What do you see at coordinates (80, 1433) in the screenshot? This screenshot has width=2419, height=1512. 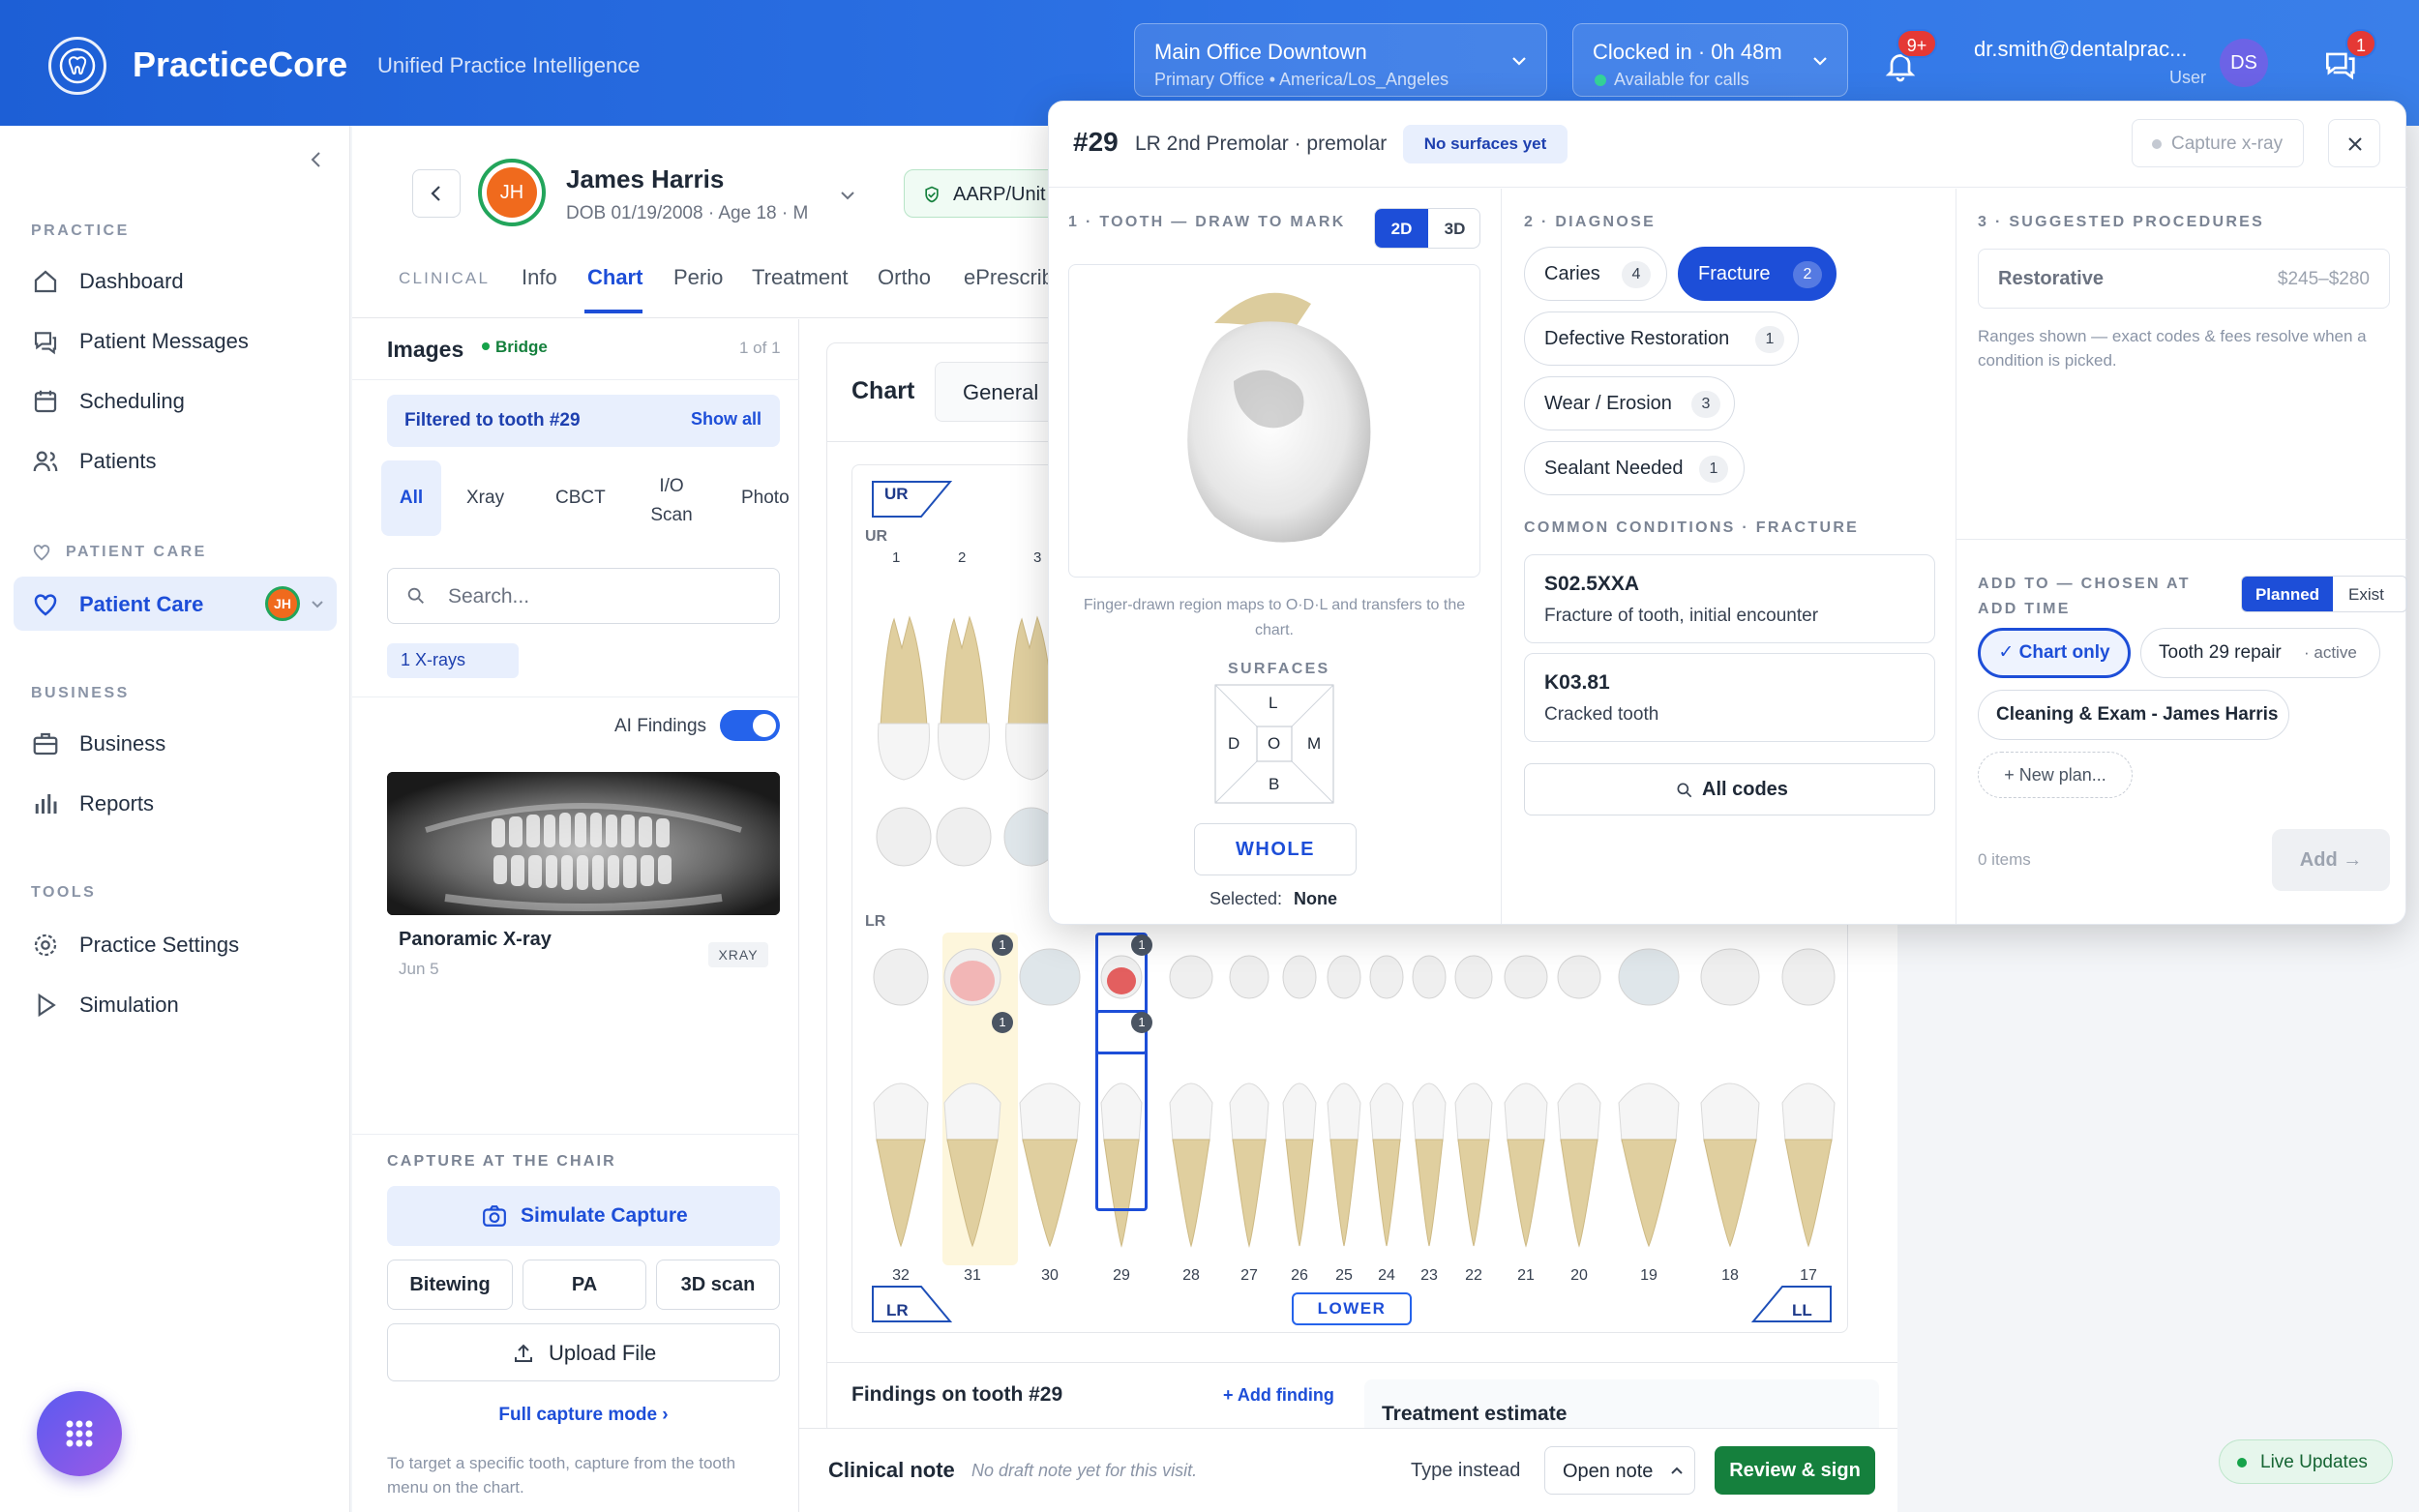 I see `apps-launcher-button` at bounding box center [80, 1433].